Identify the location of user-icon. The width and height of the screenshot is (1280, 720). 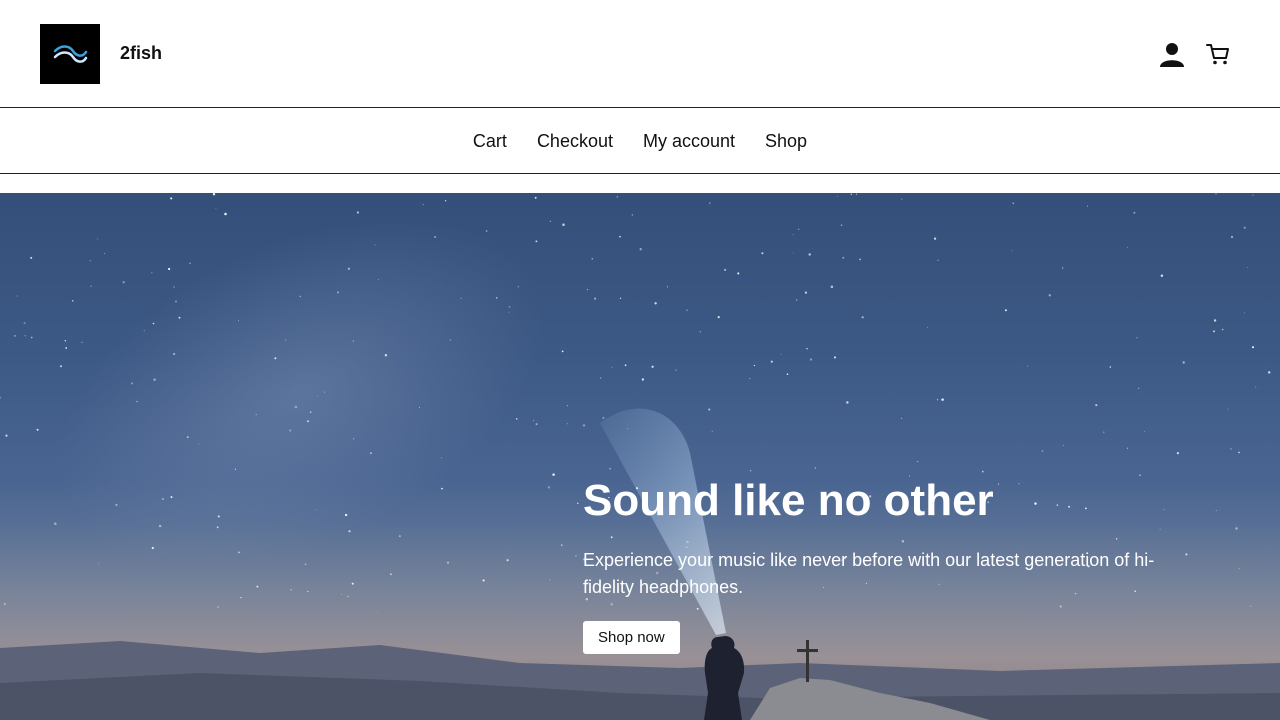
(1172, 54).